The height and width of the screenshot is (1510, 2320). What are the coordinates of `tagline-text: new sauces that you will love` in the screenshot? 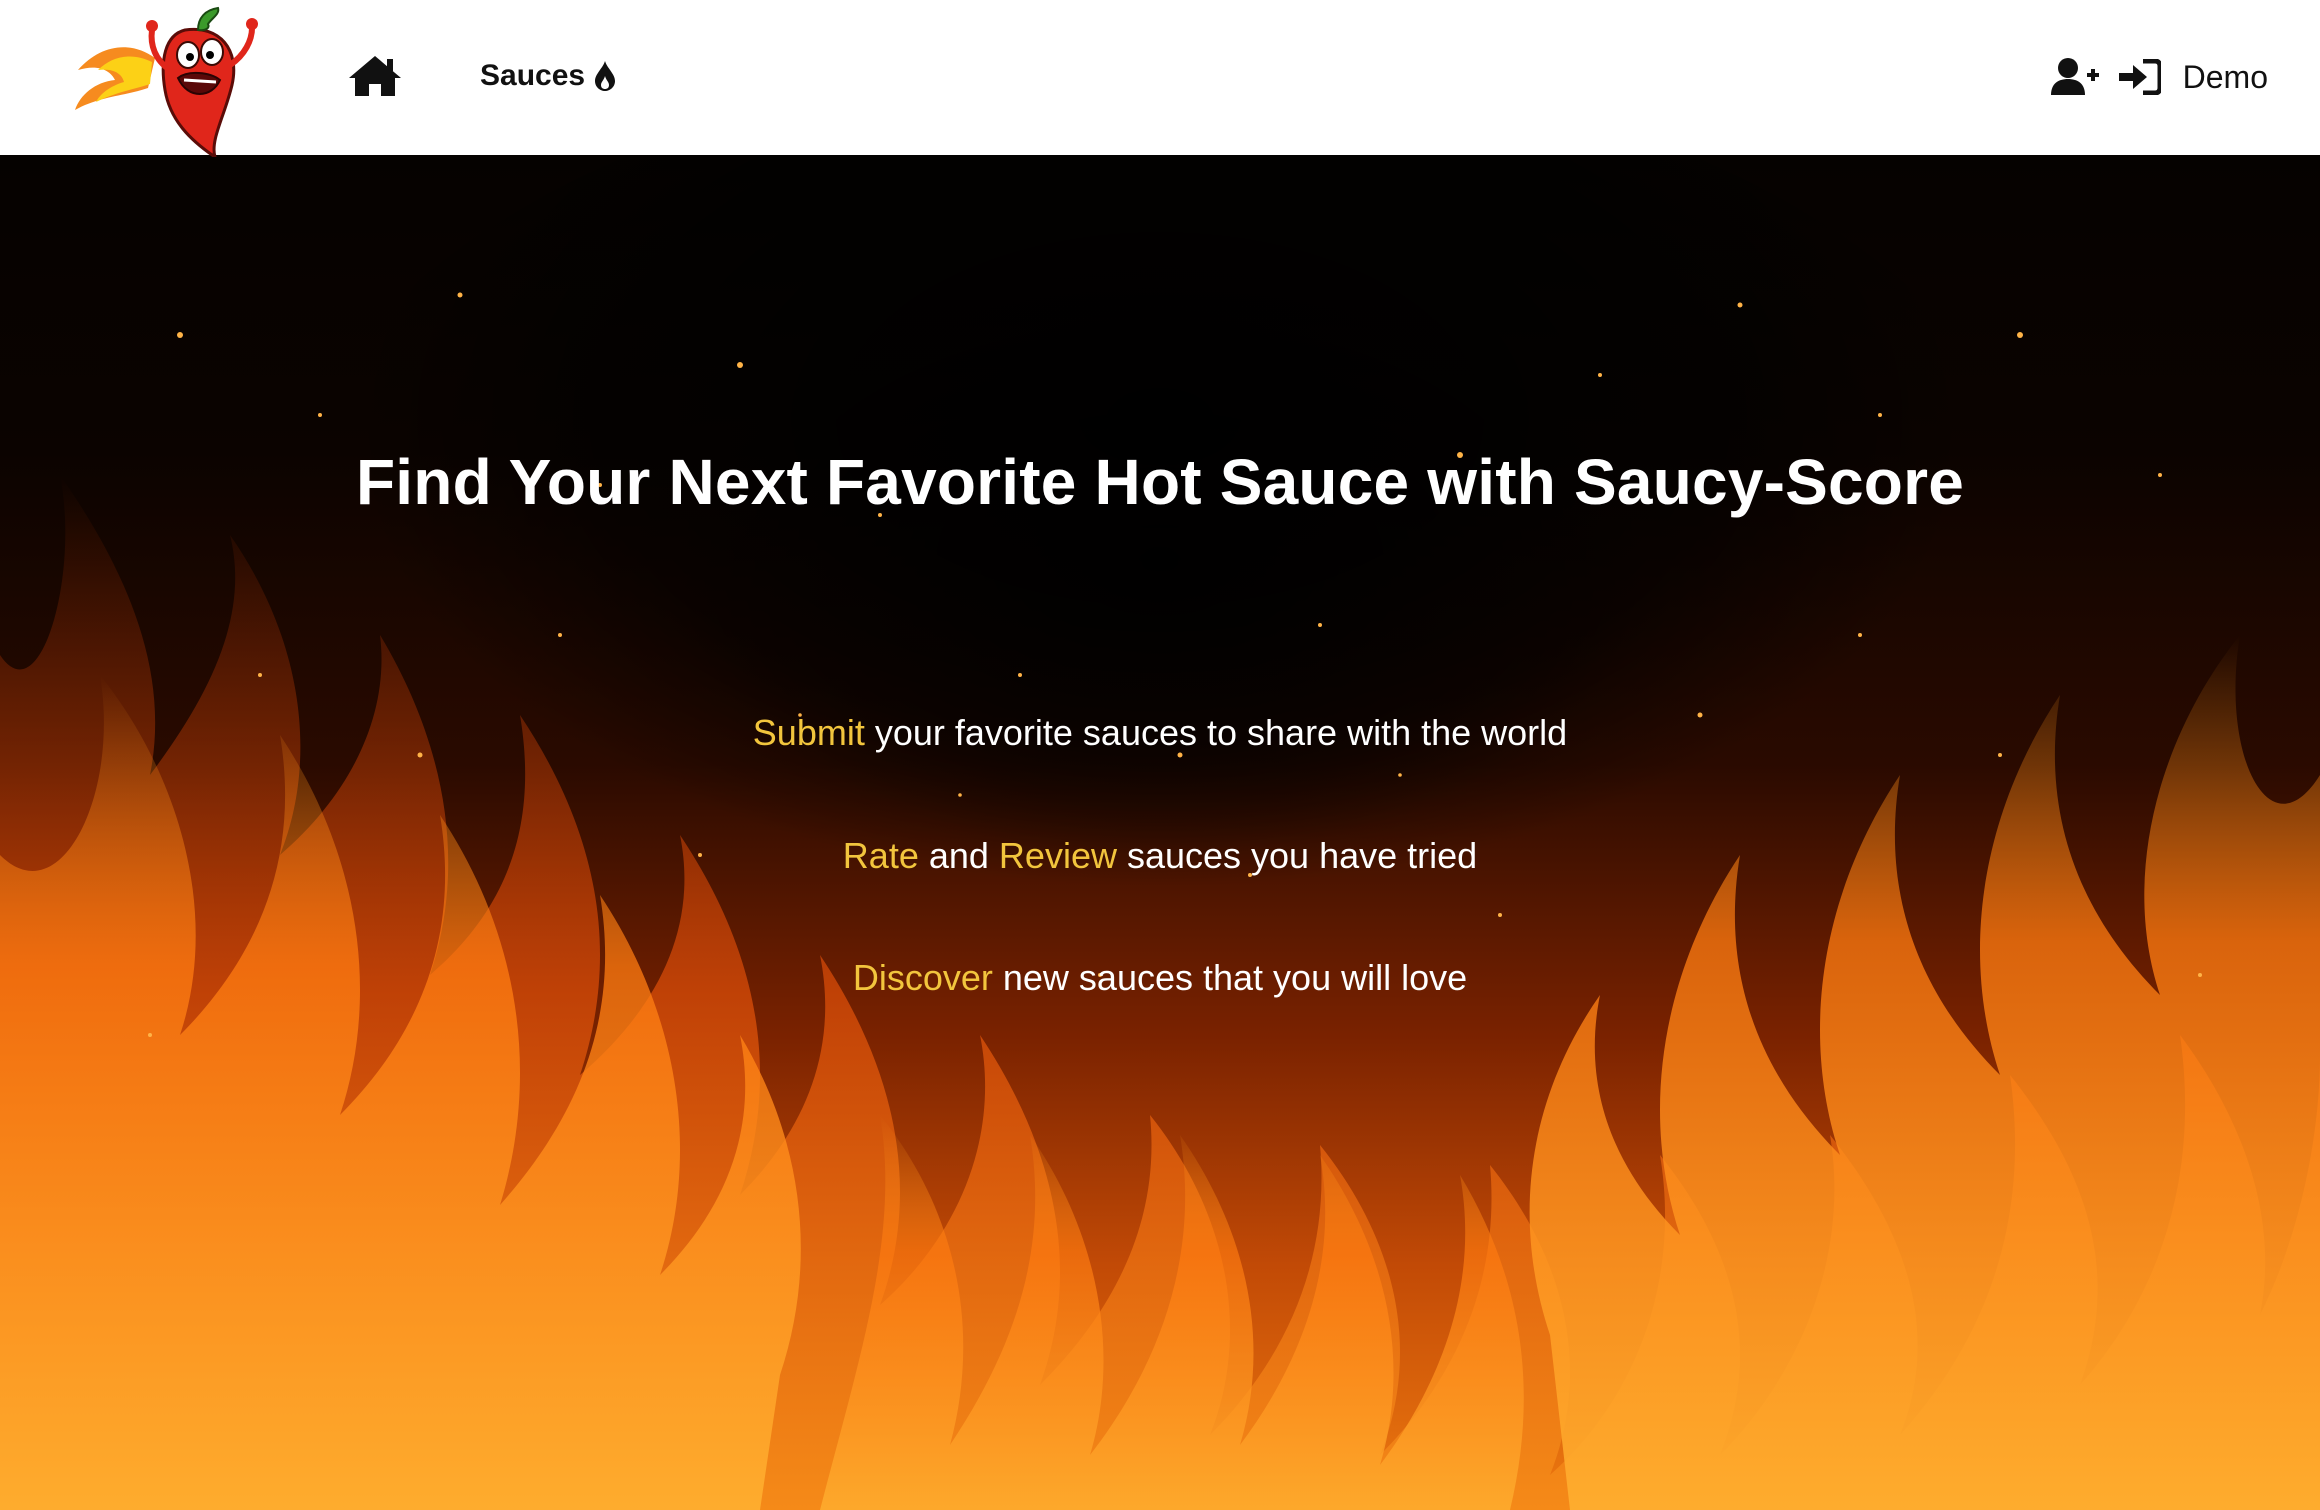 It's located at (1230, 977).